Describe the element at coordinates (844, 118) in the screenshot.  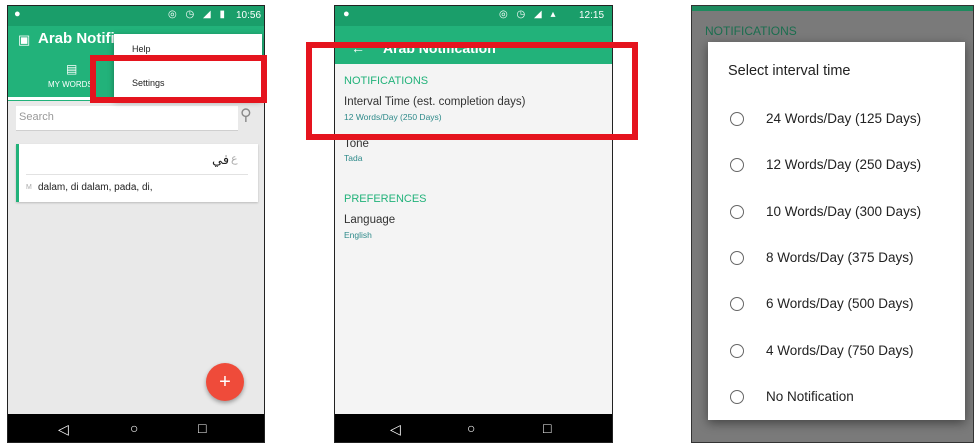
I see `interval-option-label: 24 Words/Day (125 Days)` at that location.